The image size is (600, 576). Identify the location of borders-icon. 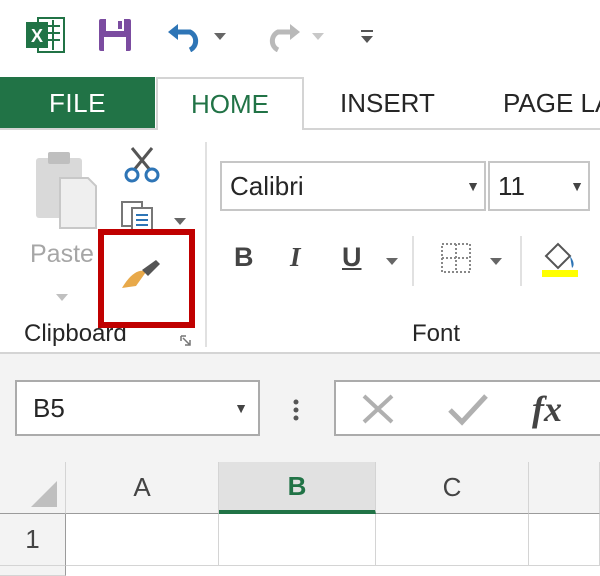
(456, 258).